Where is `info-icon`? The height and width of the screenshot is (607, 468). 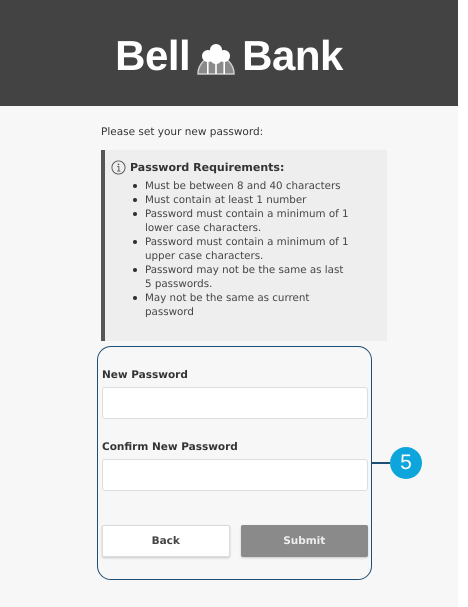 info-icon is located at coordinates (118, 167).